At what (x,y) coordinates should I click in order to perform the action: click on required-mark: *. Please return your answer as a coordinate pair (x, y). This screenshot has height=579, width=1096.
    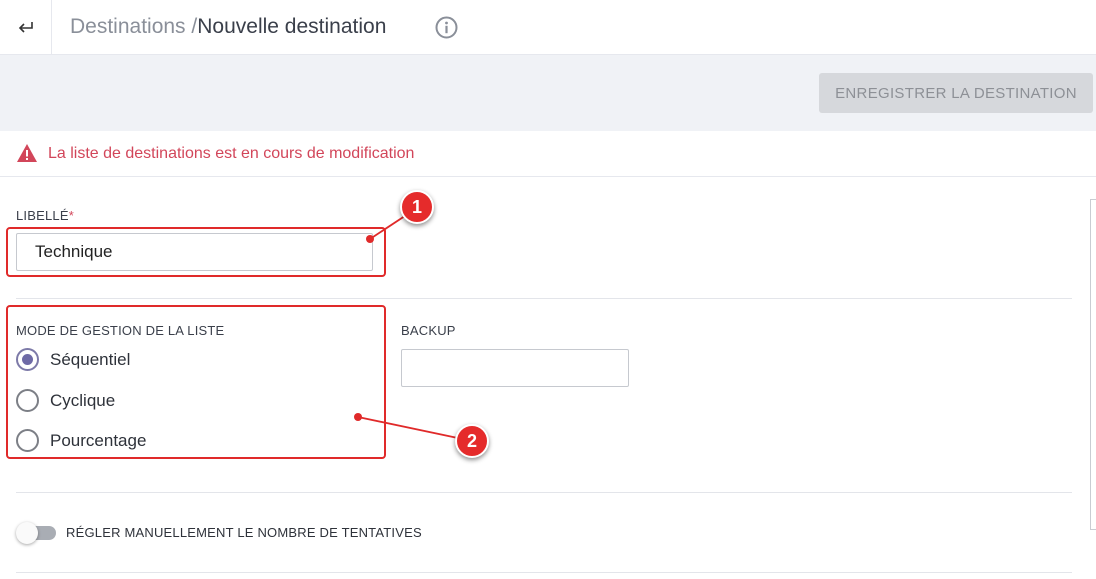
    Looking at the image, I should click on (71, 215).